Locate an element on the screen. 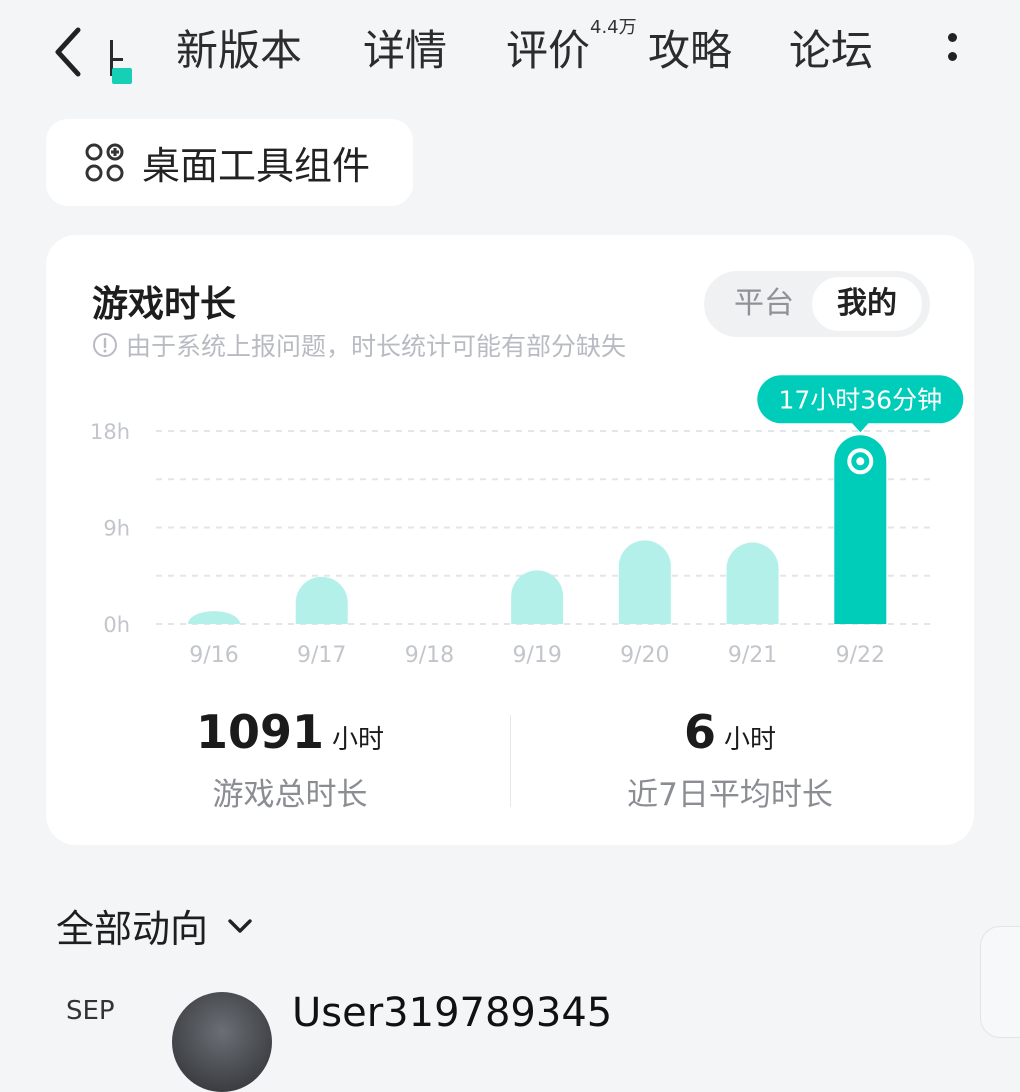 The height and width of the screenshot is (1092, 1020). side-card-edge is located at coordinates (1000, 982).